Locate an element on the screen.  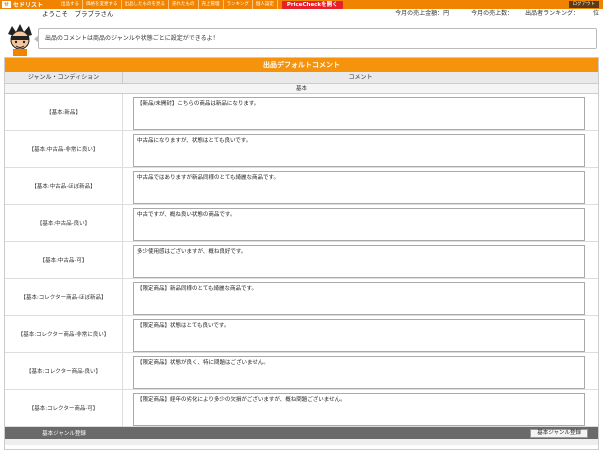
nav-item-settings: 個人設定 is located at coordinates (265, 4).